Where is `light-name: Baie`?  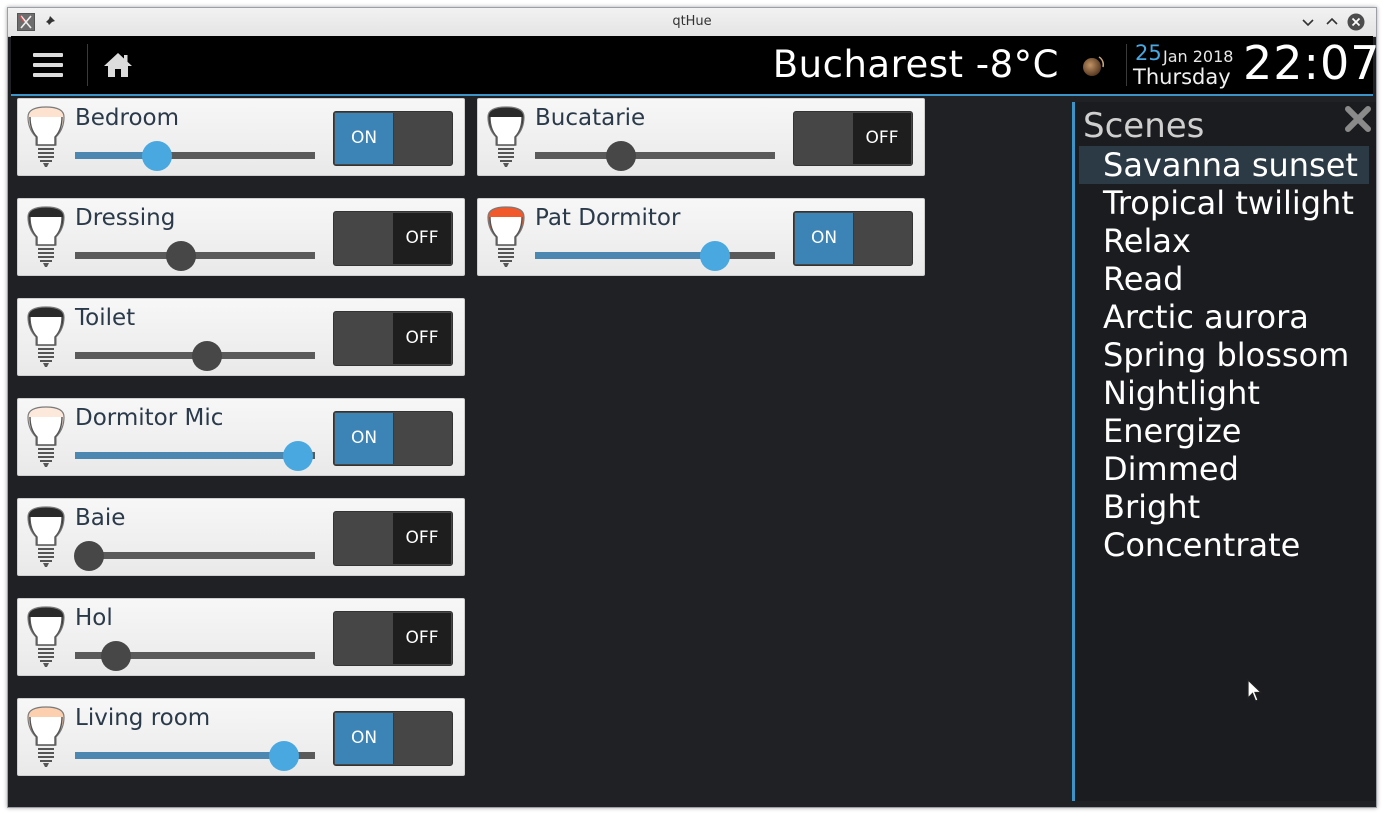 light-name: Baie is located at coordinates (100, 518).